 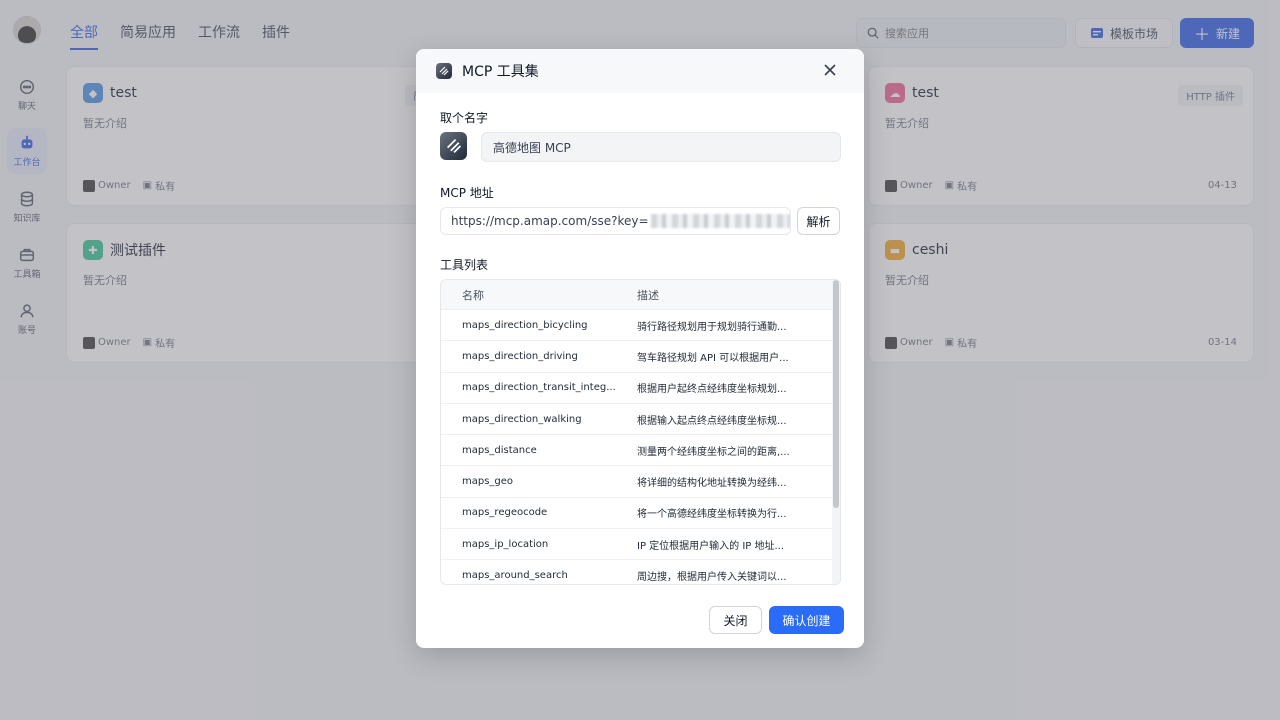 I want to click on tool-name: maps_distance, so click(x=499, y=450).